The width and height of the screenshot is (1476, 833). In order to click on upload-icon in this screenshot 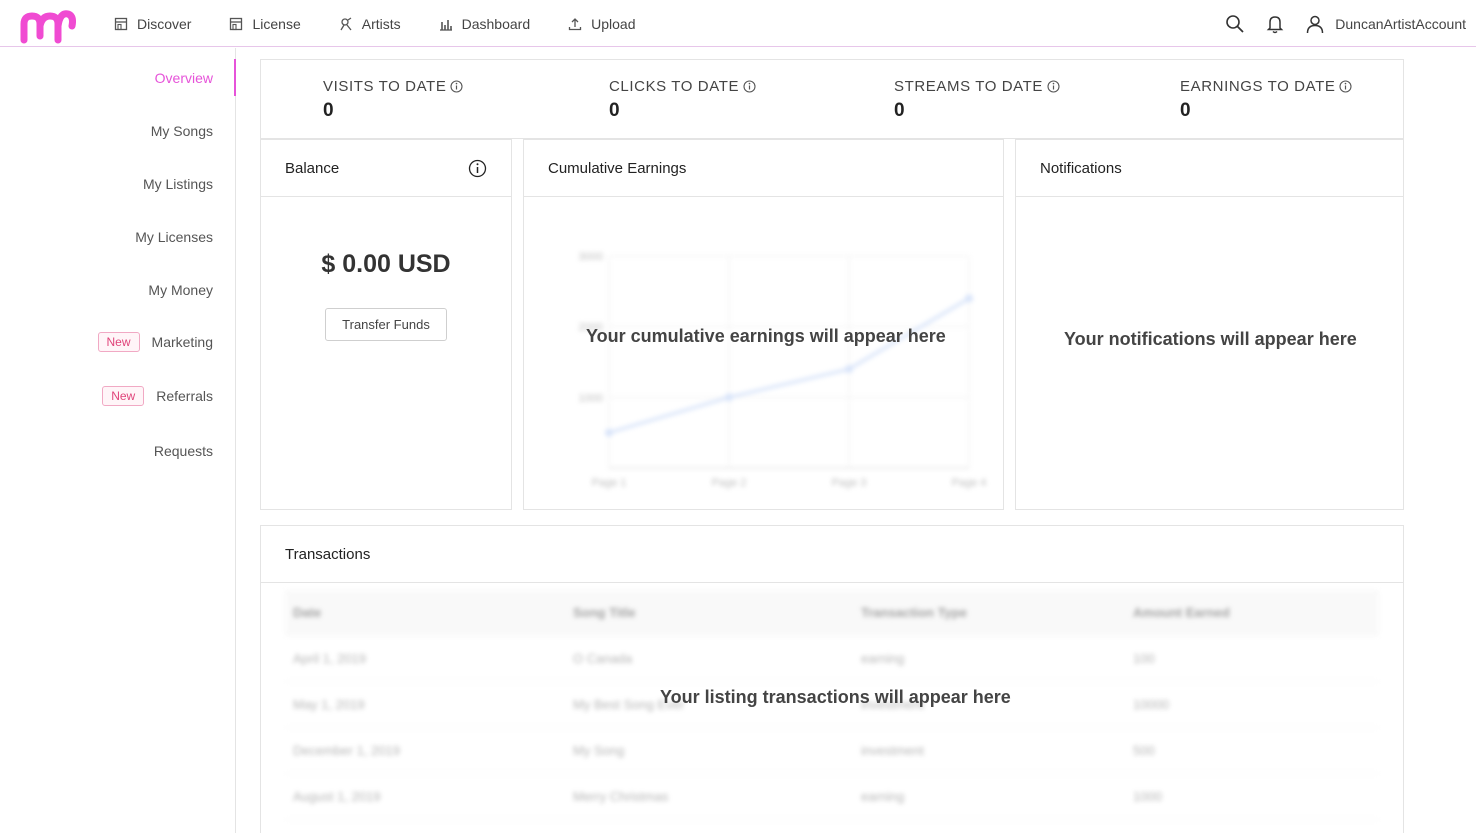, I will do `click(575, 23)`.